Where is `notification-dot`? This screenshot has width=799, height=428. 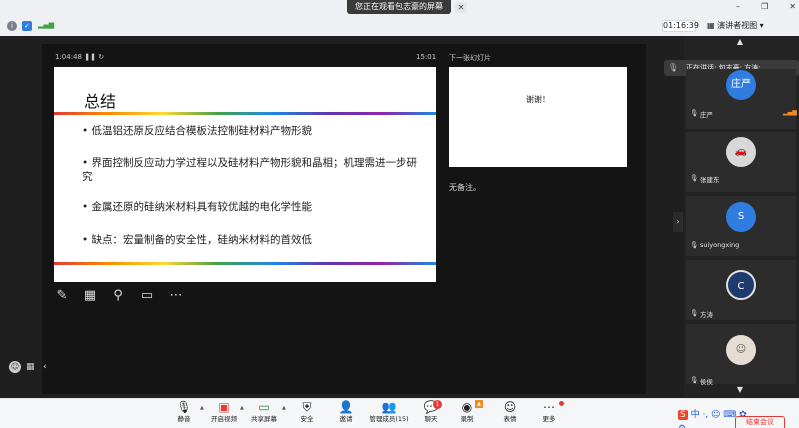
notification-dot is located at coordinates (561, 403).